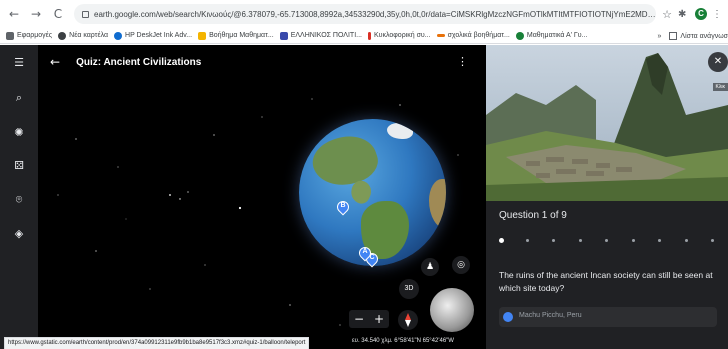 This screenshot has height=349, width=728. What do you see at coordinates (262, 62) in the screenshot?
I see `quiz-header: ← Quiz: Ancient Civilizations ⋮` at bounding box center [262, 62].